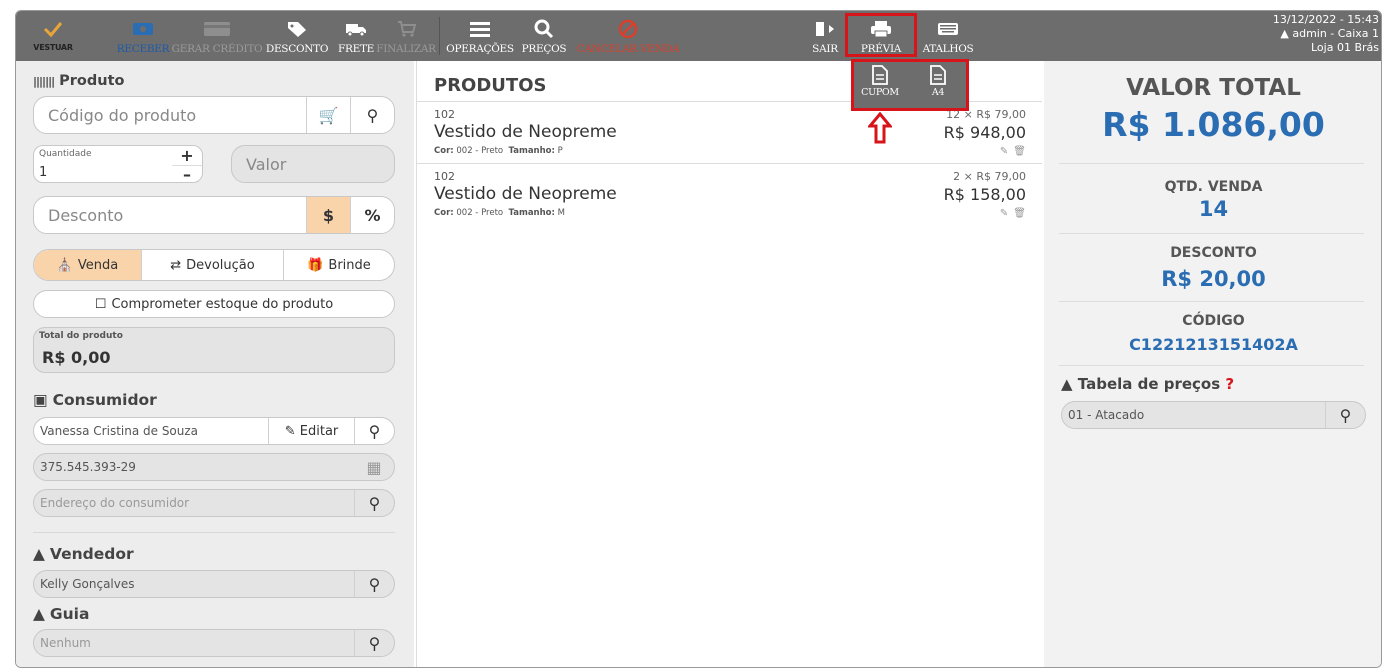 This screenshot has width=1384, height=668. Describe the element at coordinates (176, 265) in the screenshot. I see `exchange-icon: ⇄` at that location.